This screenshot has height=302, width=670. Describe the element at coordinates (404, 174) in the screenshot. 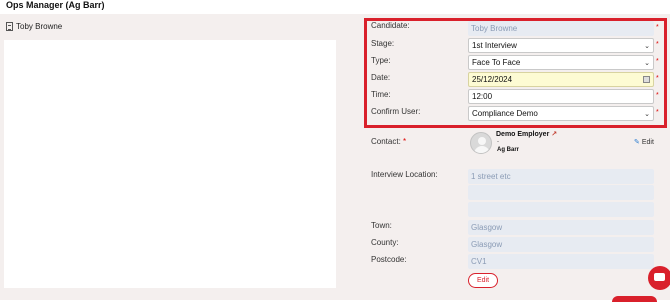

I see `interview-location-label: Interview Location:` at that location.